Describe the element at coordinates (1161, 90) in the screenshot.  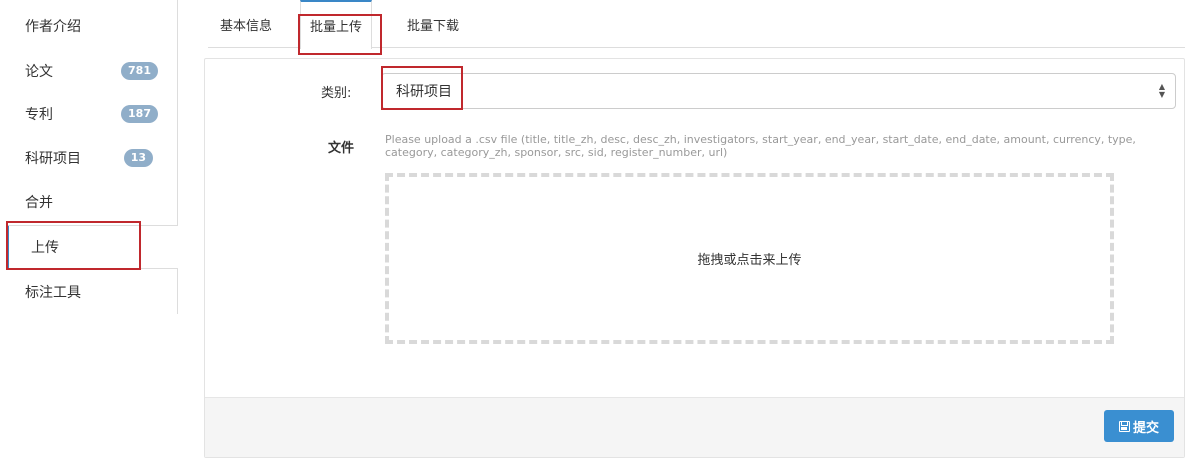
I see `select-arrows-icon: ▲ ▼` at that location.